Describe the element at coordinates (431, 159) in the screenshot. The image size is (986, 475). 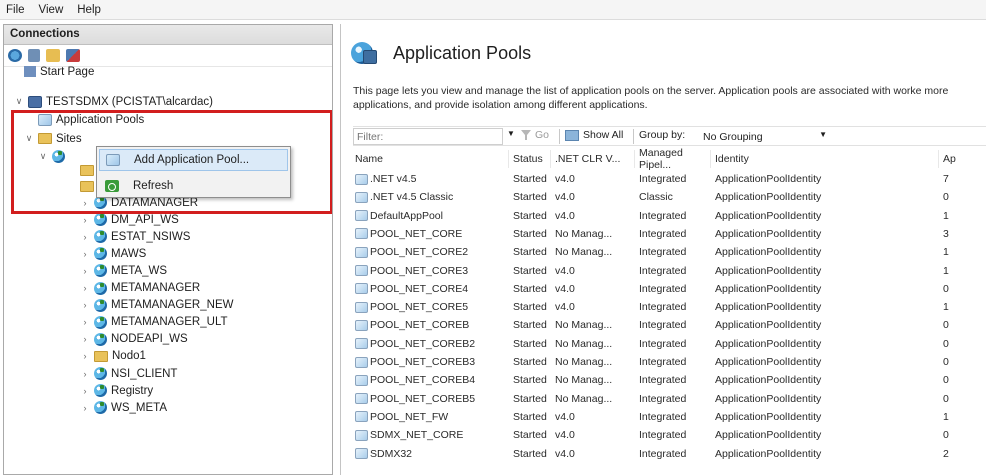
I see `column-header: Name` at that location.